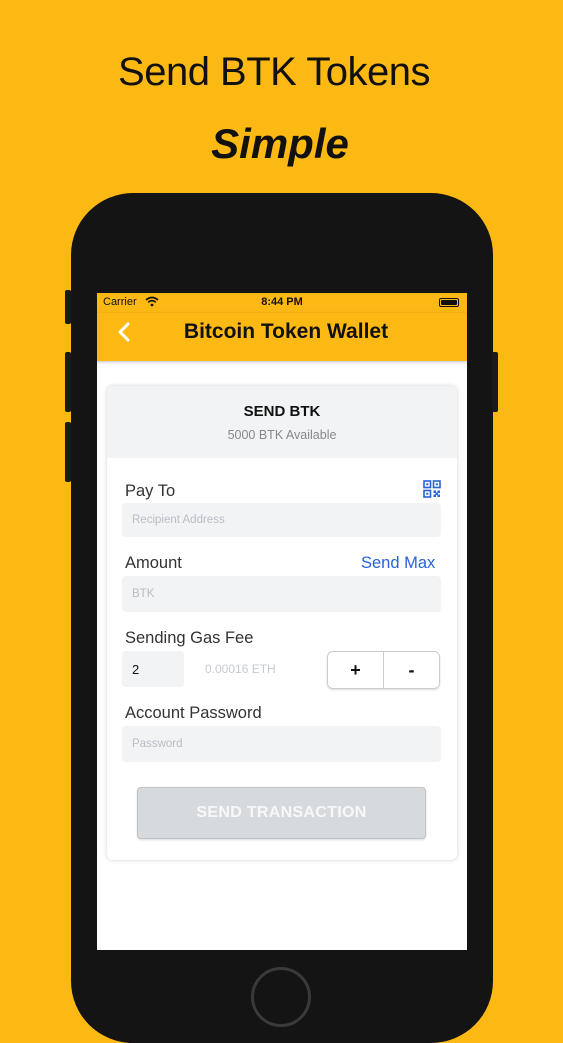  What do you see at coordinates (281, 520) in the screenshot?
I see `recipient-address-input` at bounding box center [281, 520].